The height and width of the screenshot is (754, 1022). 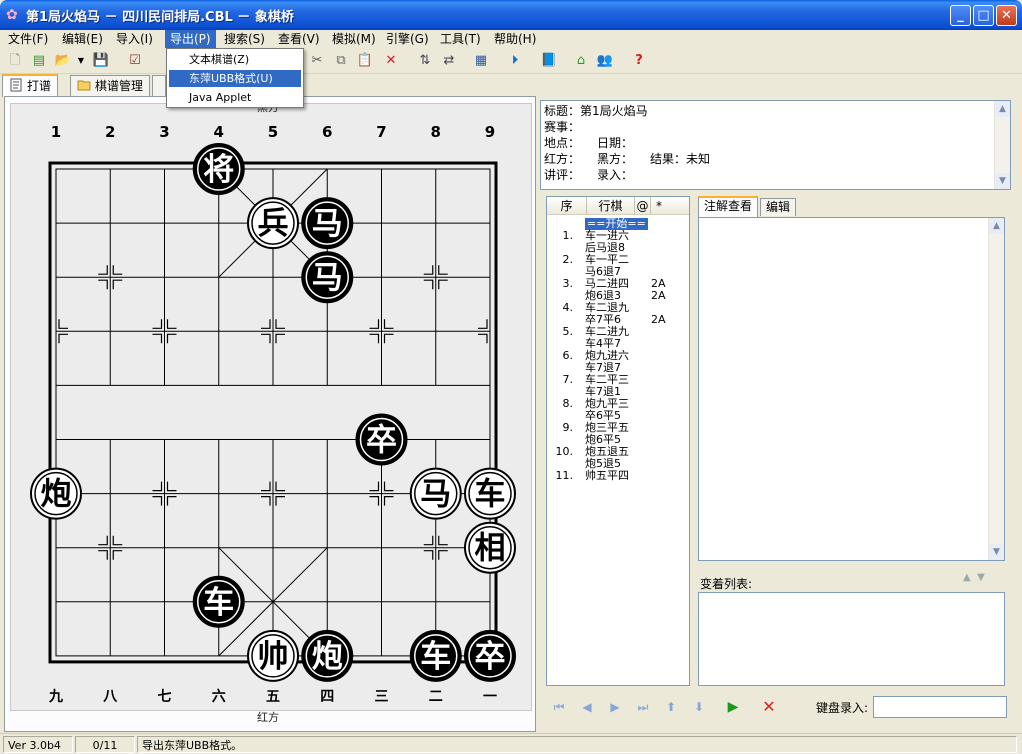 I want to click on close-button: ✕, so click(x=1006, y=15).